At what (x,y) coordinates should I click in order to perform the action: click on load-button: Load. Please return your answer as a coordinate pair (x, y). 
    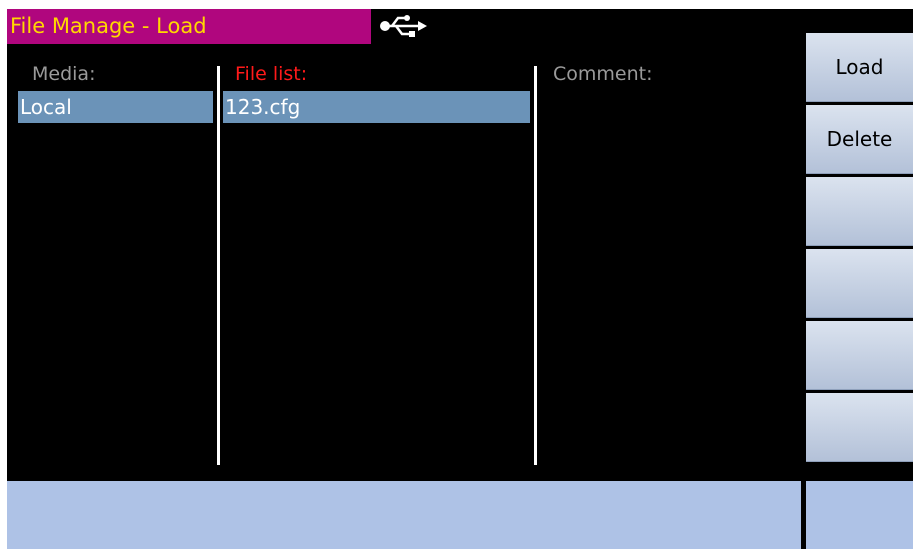
    Looking at the image, I should click on (859, 67).